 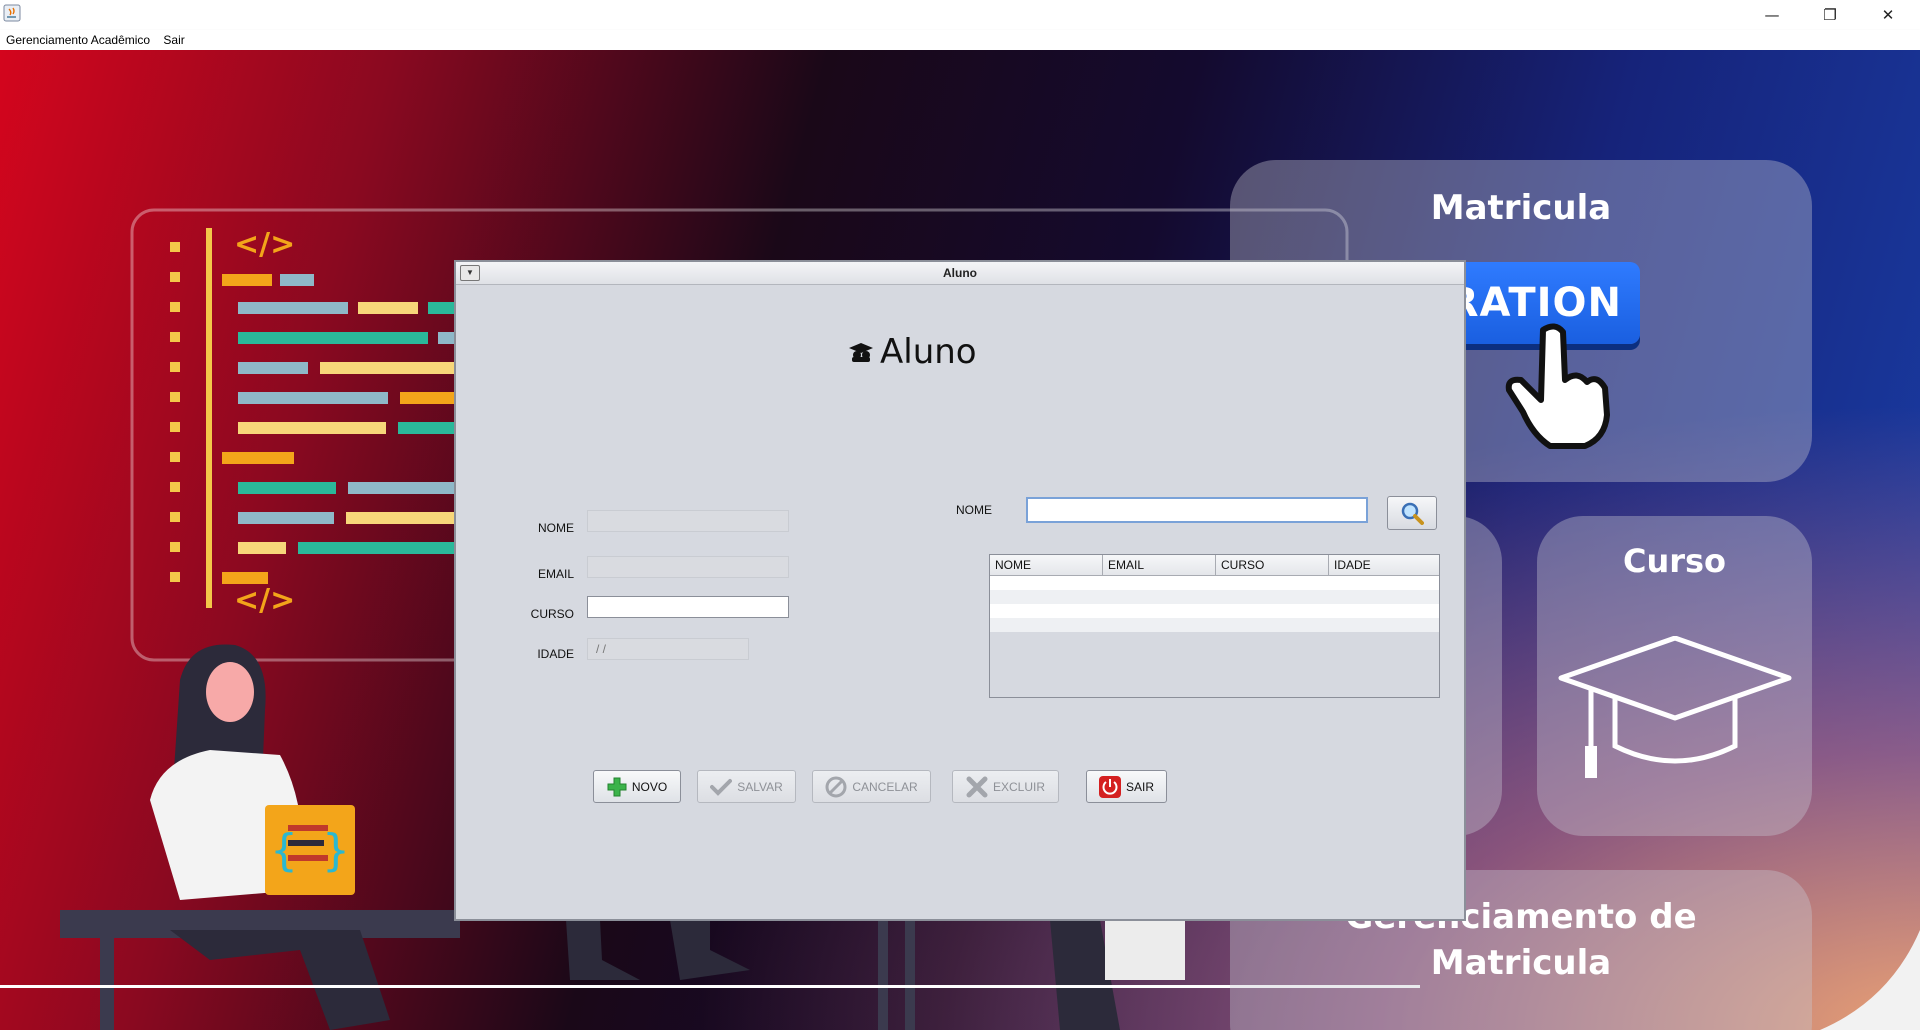 I want to click on minimize-icon: —, so click(x=1772, y=15).